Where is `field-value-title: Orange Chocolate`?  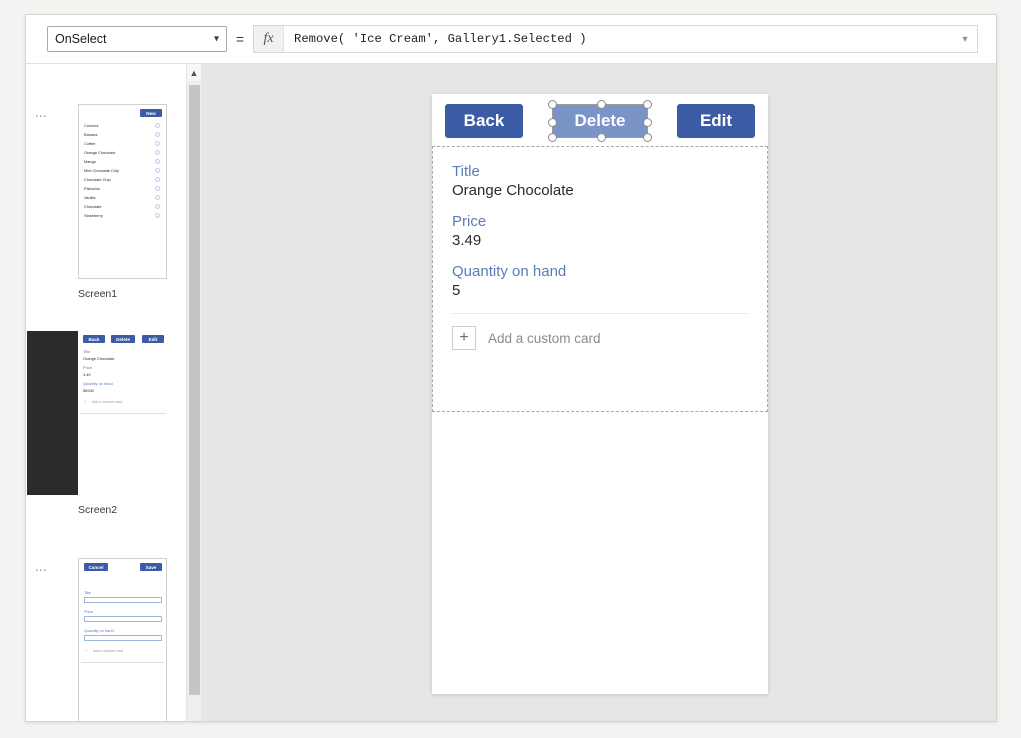 field-value-title: Orange Chocolate is located at coordinates (513, 190).